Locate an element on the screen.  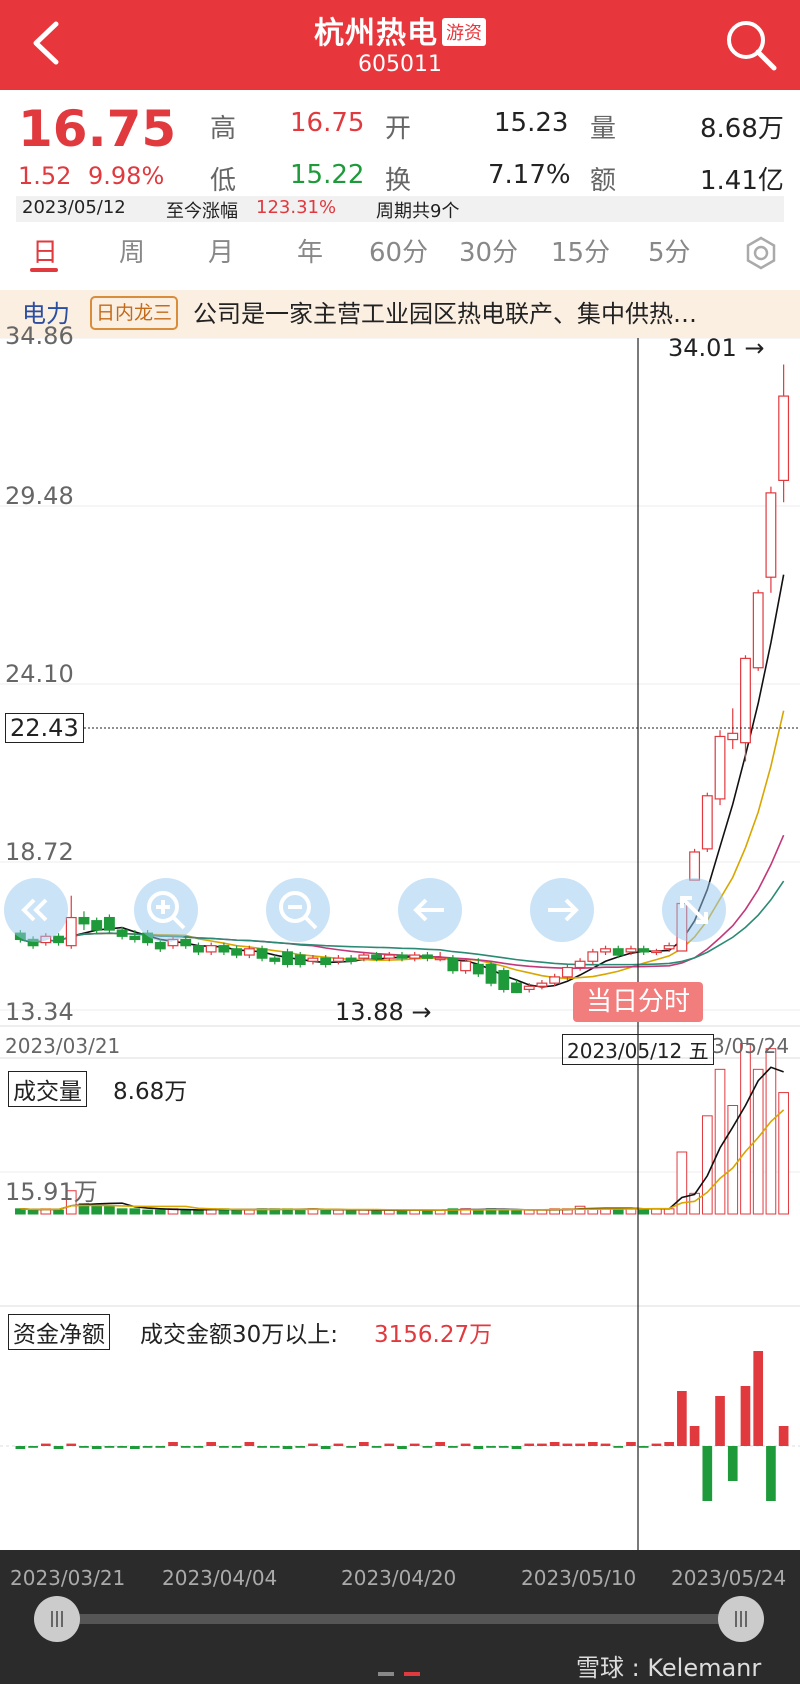
timeline-date-4: 2023/05/10 is located at coordinates (579, 1578).